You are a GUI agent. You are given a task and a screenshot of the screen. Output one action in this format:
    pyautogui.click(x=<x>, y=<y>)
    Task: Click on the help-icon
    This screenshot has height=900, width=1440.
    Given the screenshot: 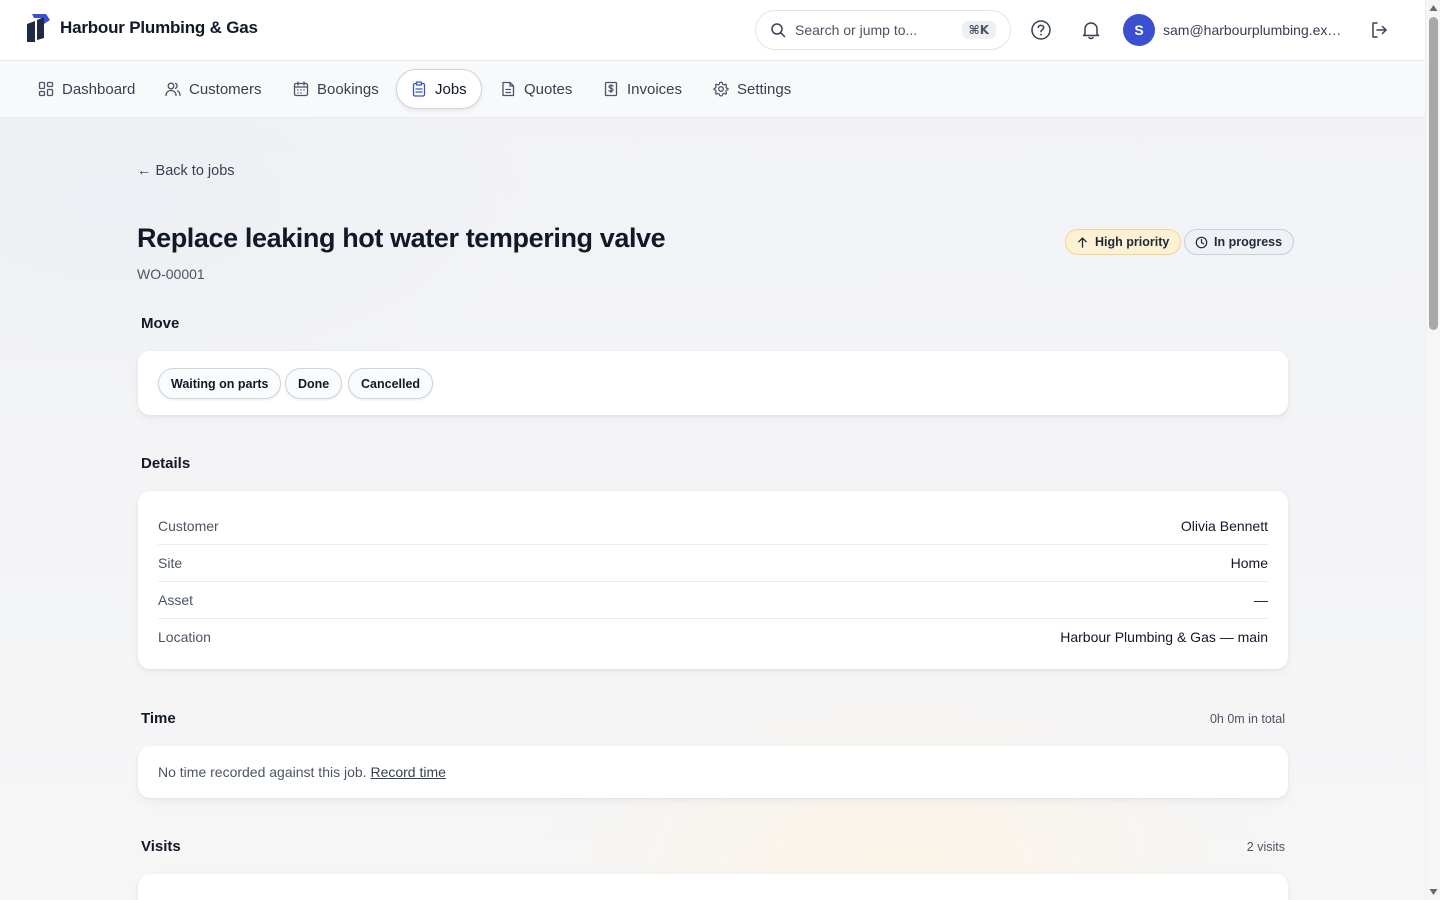 What is the action you would take?
    pyautogui.click(x=1041, y=30)
    